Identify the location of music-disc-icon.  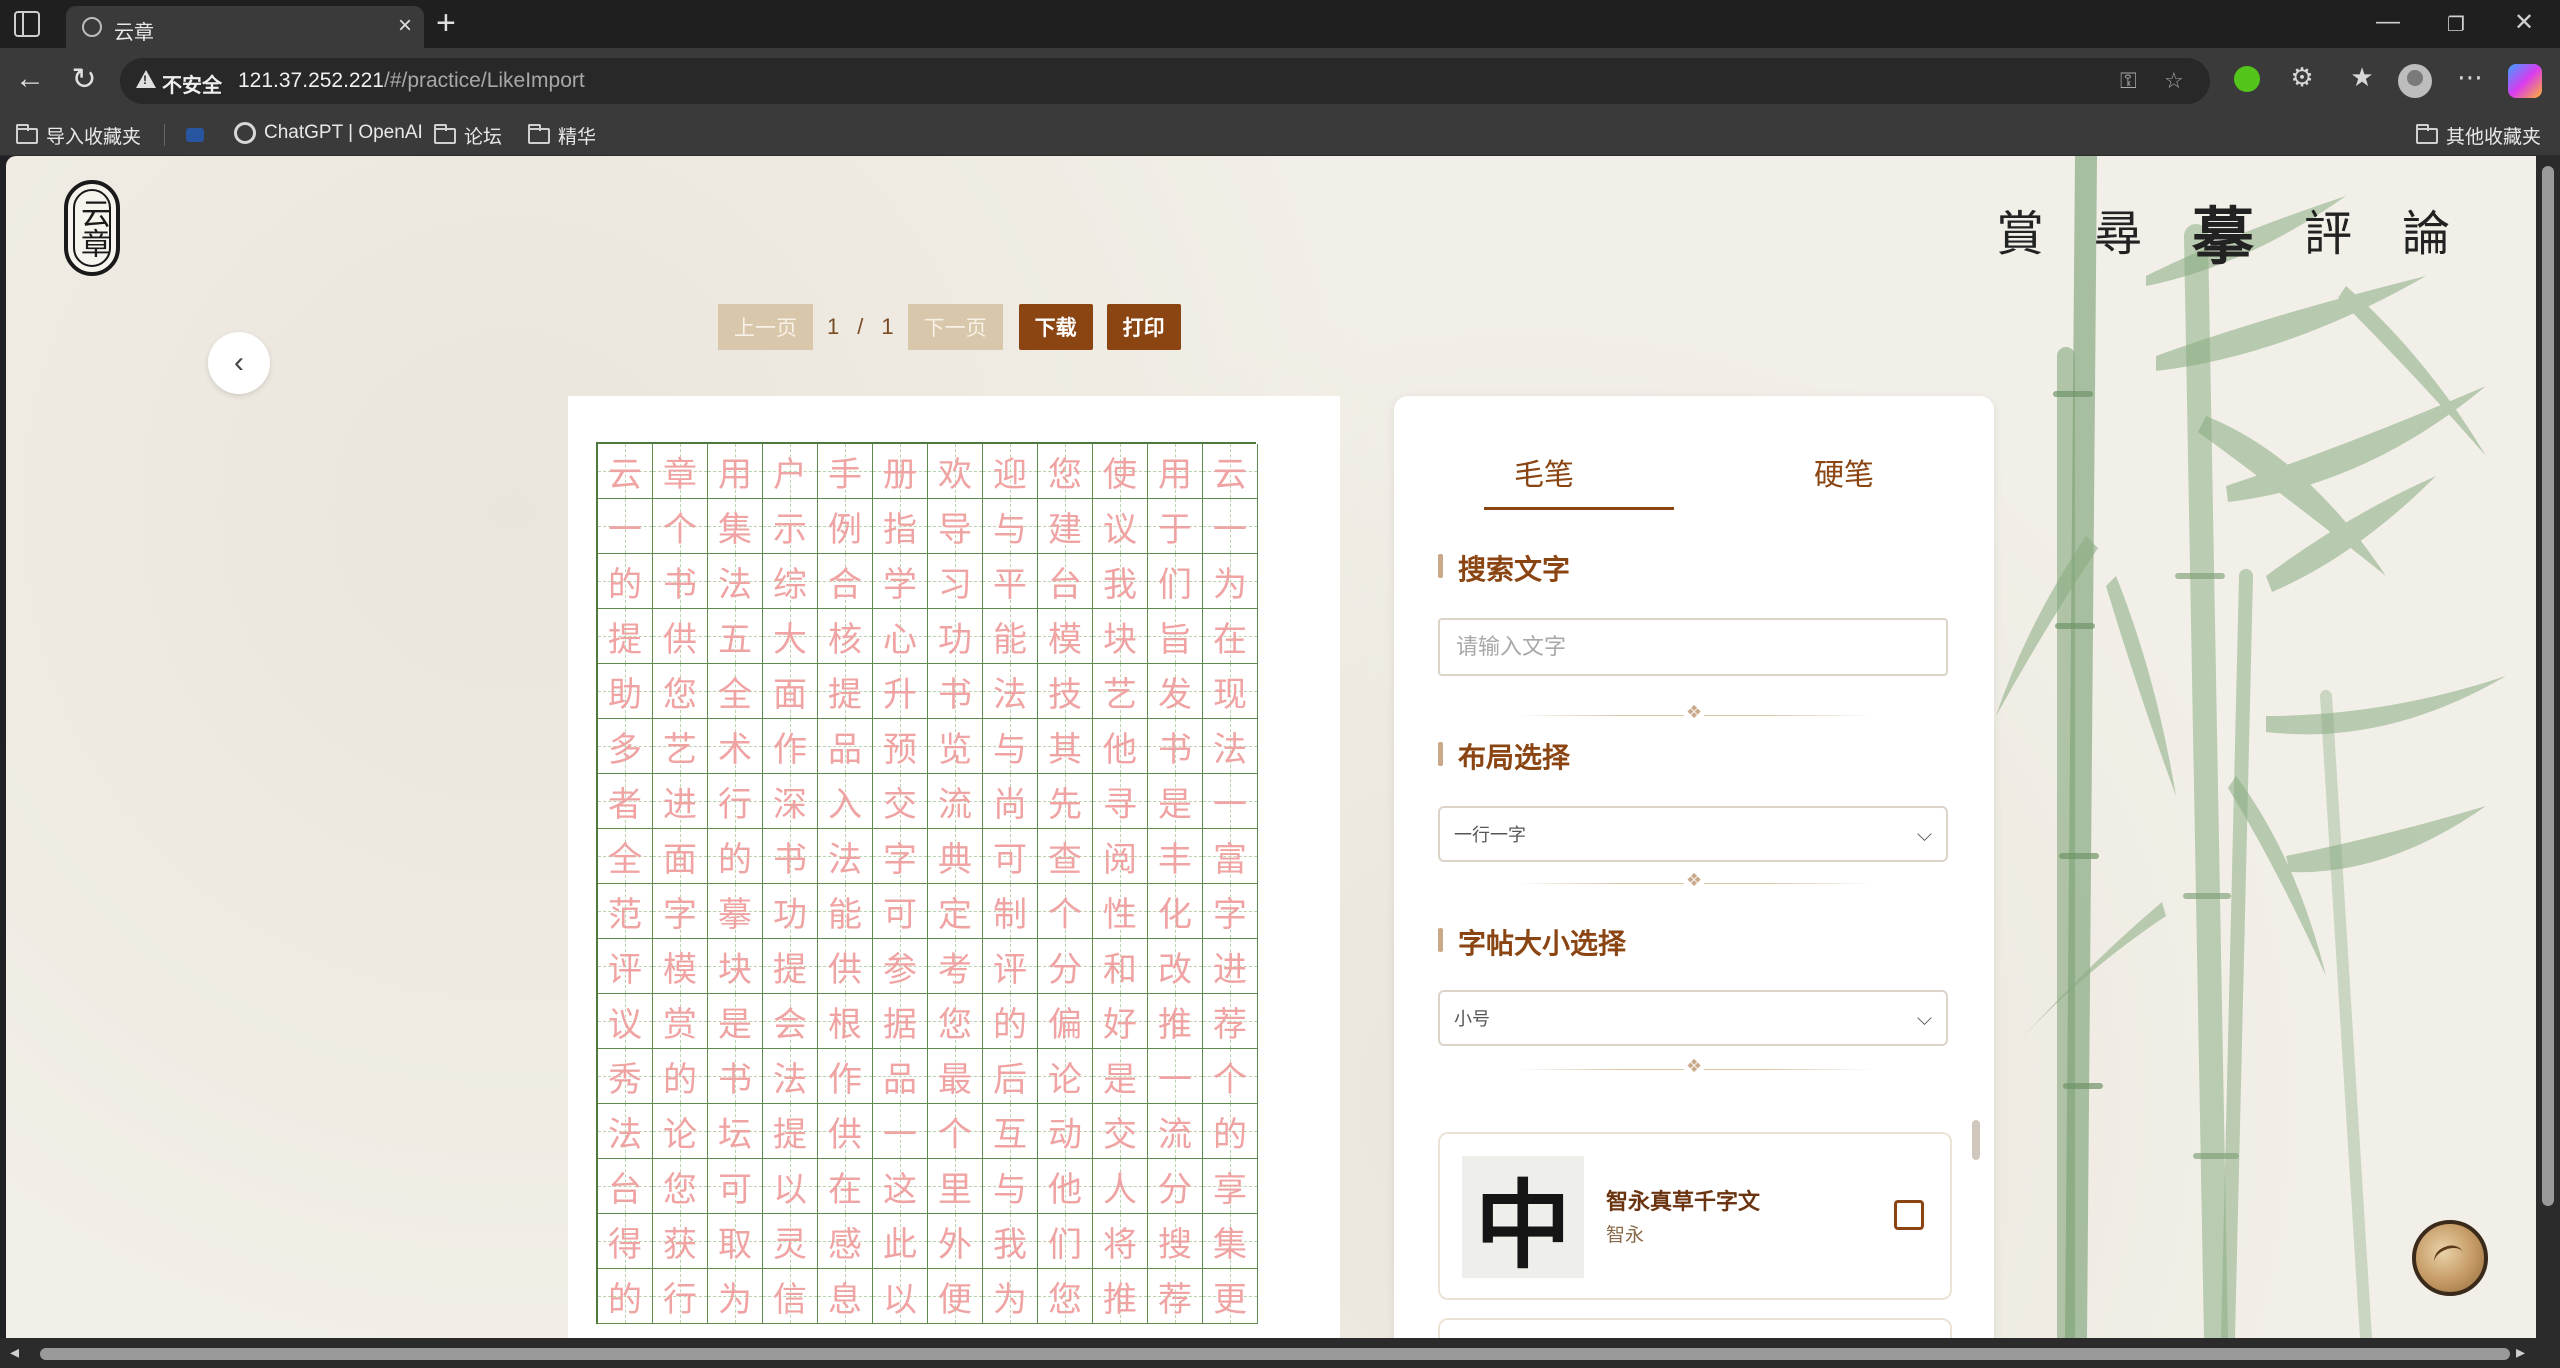
(2450, 1258).